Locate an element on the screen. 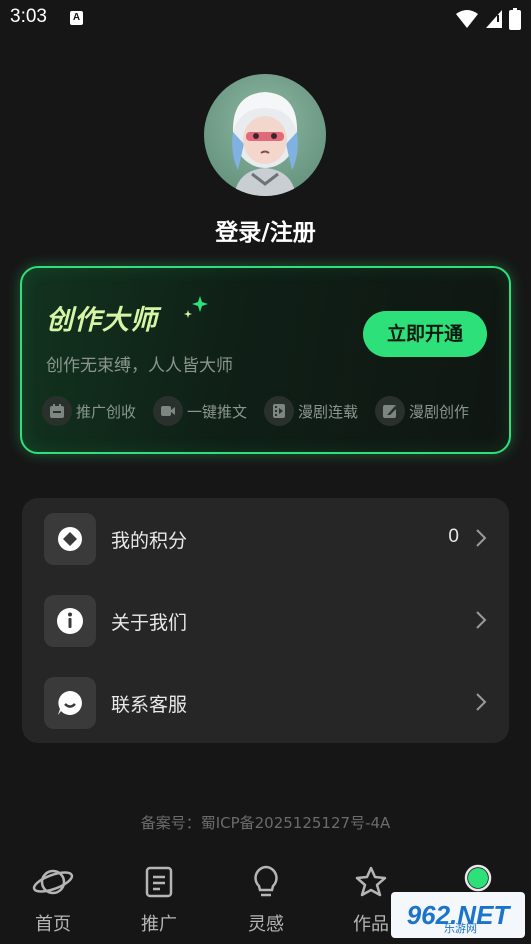 The height and width of the screenshot is (944, 531). vip-title: 创作大师 is located at coordinates (102, 320).